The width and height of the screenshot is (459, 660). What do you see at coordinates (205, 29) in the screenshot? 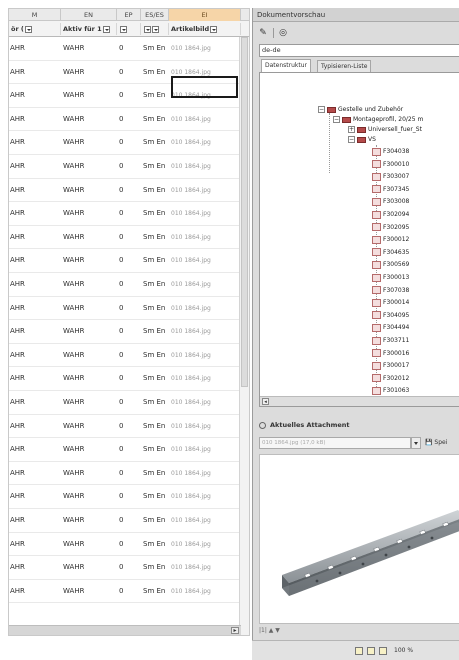
I see `filter-cell-5: Artikelbild` at bounding box center [205, 29].